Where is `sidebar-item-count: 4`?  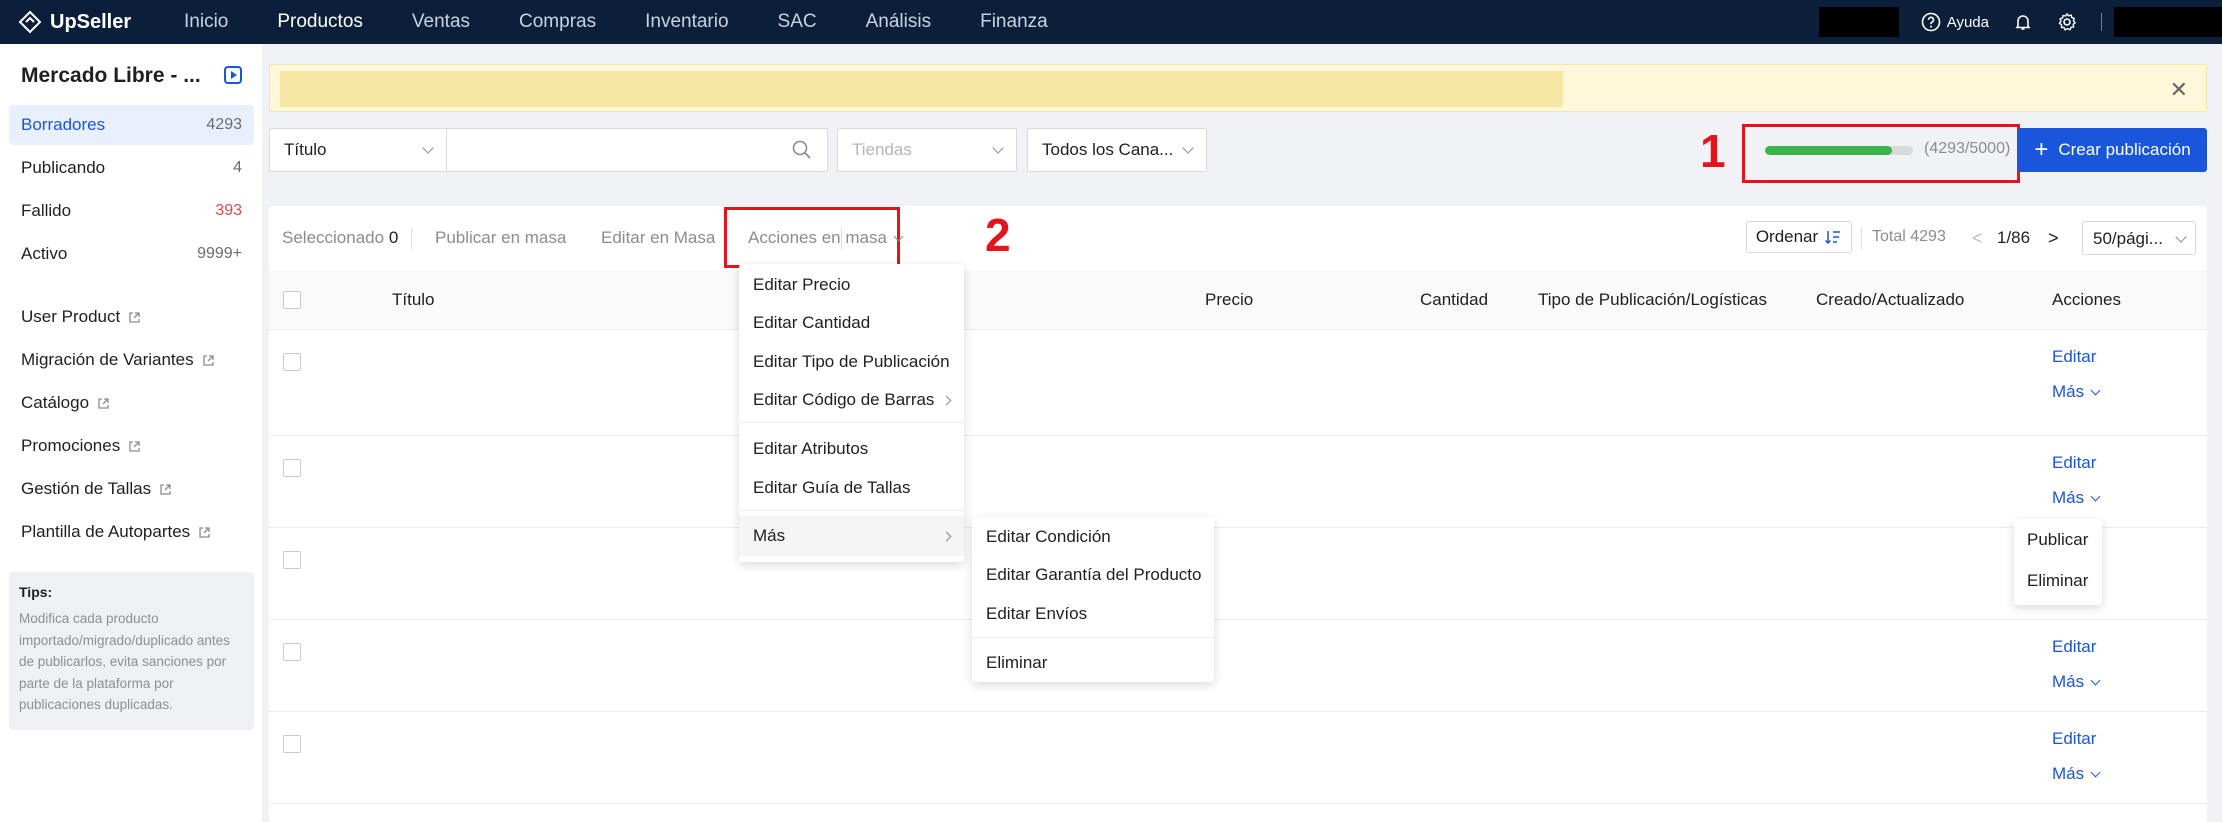
sidebar-item-count: 4 is located at coordinates (237, 167).